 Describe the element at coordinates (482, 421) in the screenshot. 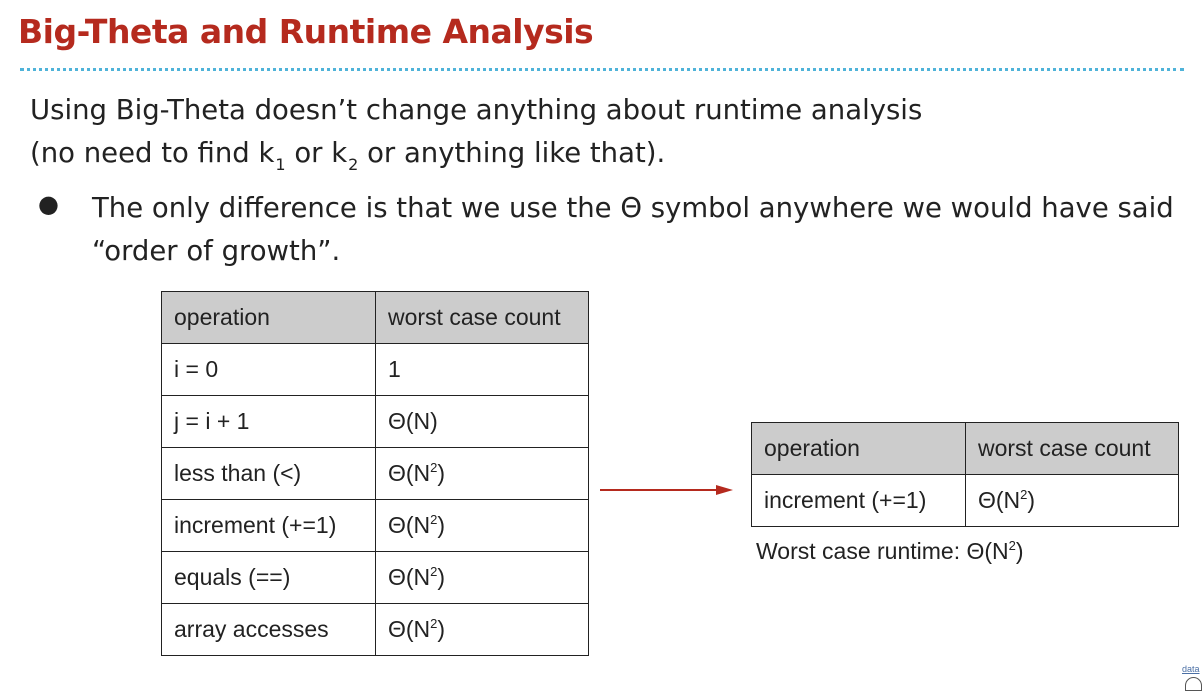

I see `count-cell: Θ(N)` at that location.